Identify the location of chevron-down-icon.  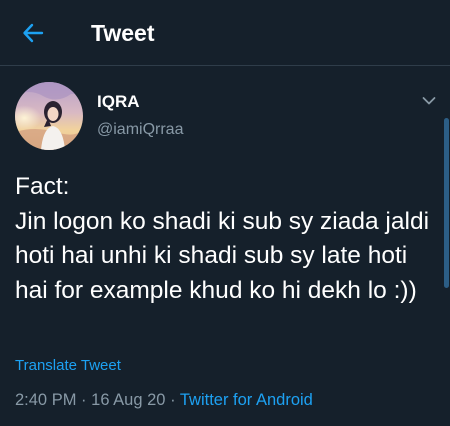
(429, 101).